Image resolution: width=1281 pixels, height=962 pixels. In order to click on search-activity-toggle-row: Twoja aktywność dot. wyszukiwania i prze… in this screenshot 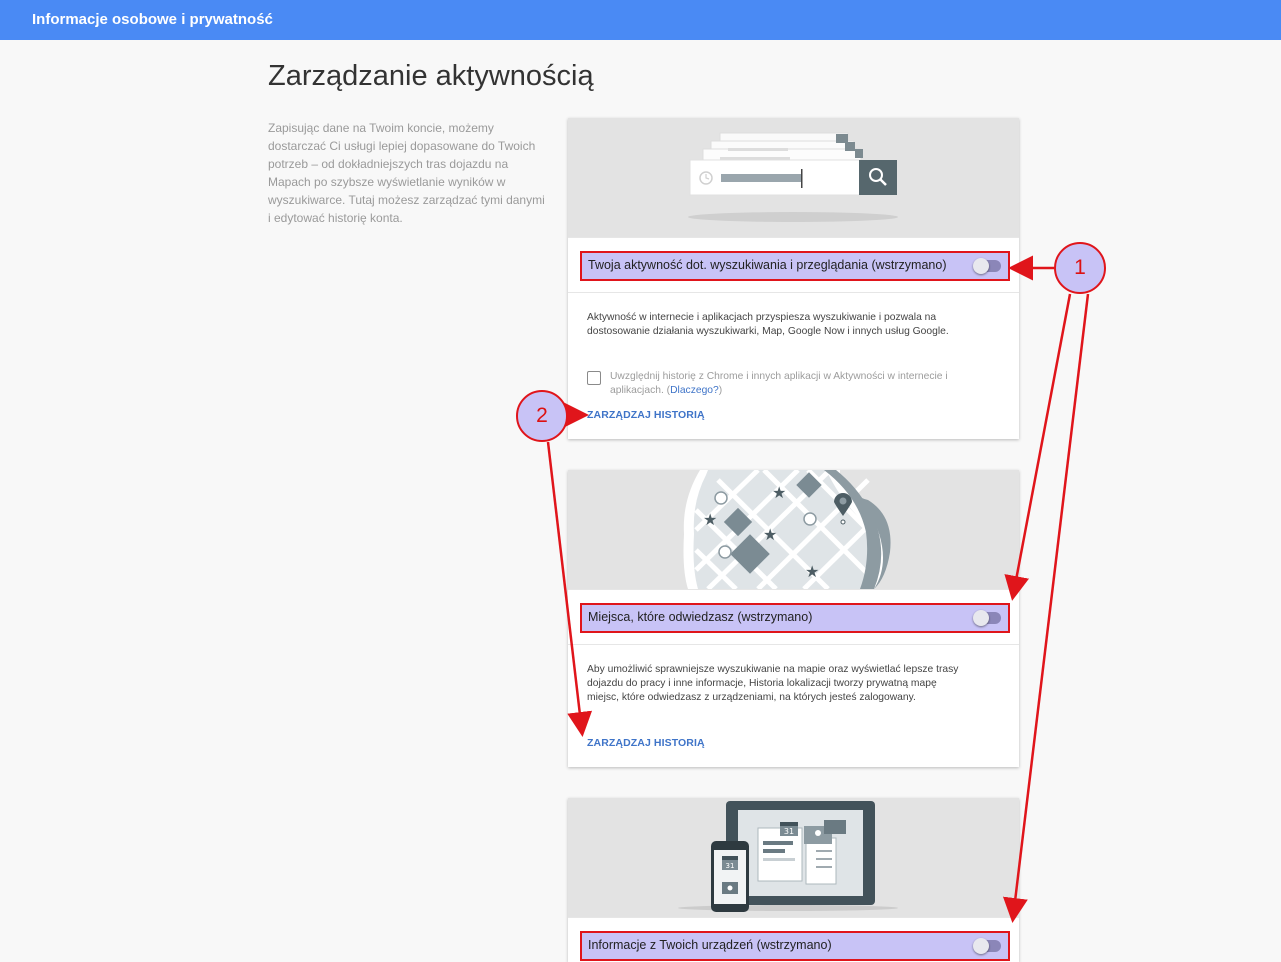, I will do `click(795, 266)`.